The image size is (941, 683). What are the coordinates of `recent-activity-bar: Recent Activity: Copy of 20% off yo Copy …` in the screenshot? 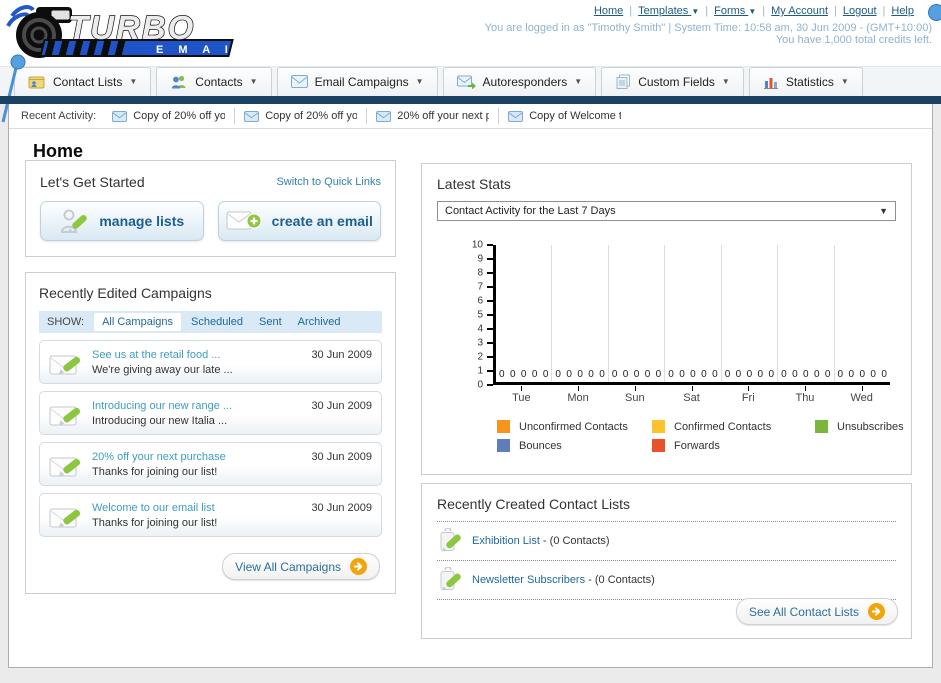 It's located at (470, 116).